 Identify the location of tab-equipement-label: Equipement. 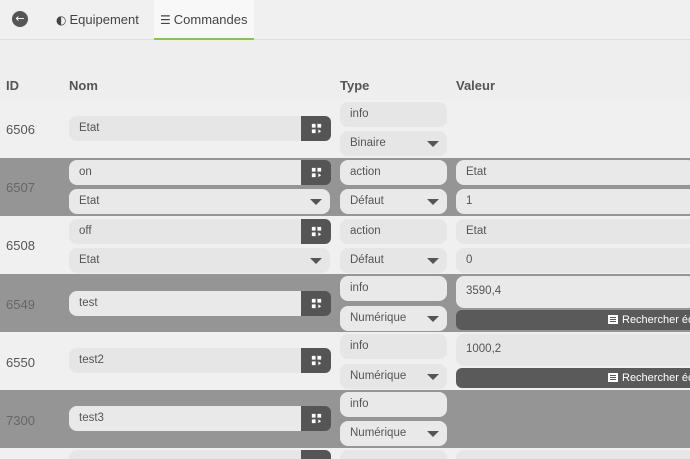
(104, 19).